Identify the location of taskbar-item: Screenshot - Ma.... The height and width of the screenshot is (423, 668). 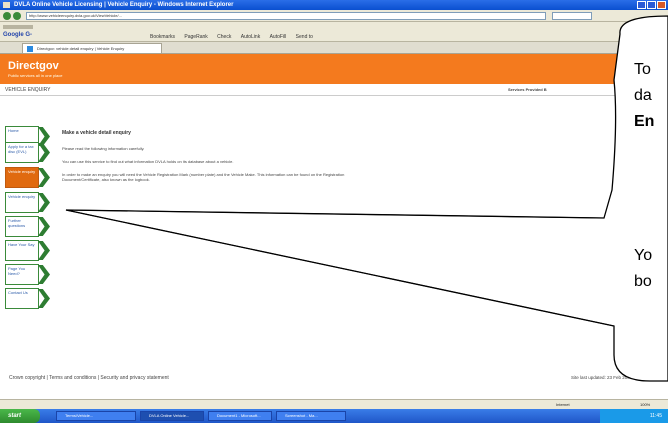
(311, 416).